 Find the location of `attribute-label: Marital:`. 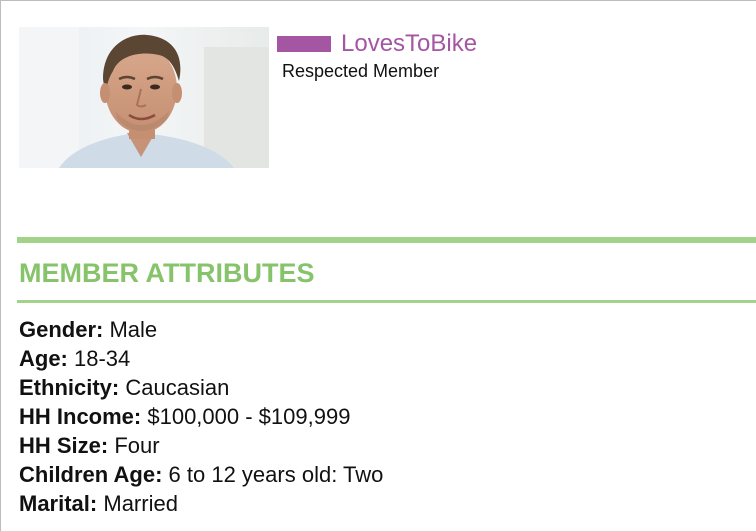

attribute-label: Marital: is located at coordinates (58, 503).